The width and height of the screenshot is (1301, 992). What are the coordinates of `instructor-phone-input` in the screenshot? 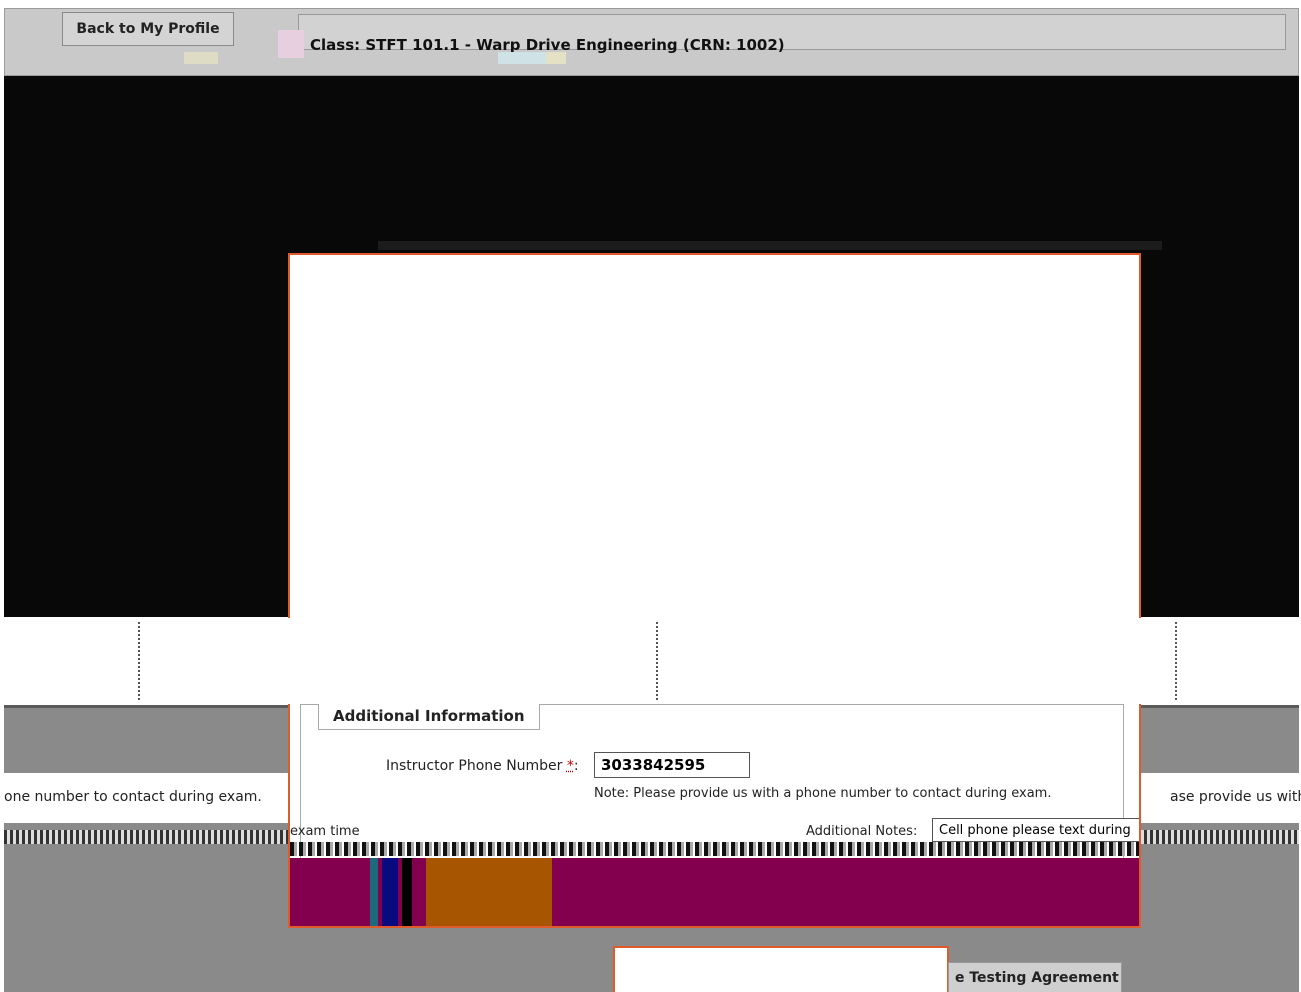 It's located at (672, 765).